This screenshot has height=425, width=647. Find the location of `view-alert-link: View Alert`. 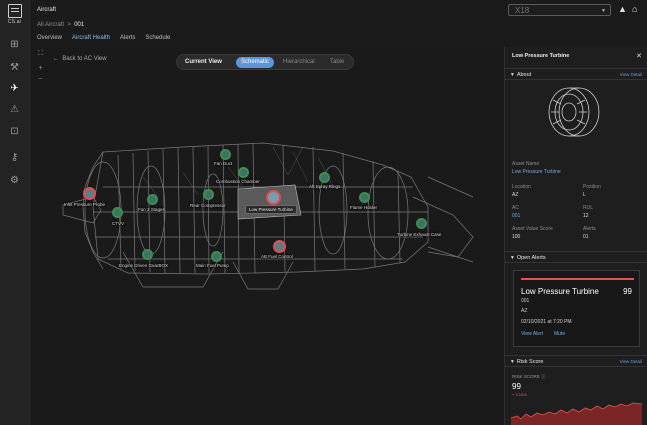

view-alert-link: View Alert is located at coordinates (532, 334).